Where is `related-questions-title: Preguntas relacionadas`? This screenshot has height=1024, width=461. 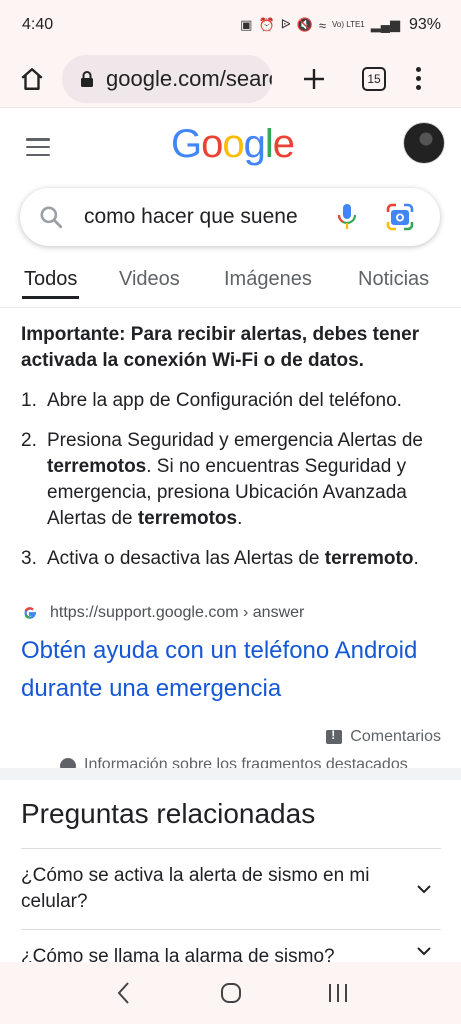 related-questions-title: Preguntas relacionadas is located at coordinates (168, 813).